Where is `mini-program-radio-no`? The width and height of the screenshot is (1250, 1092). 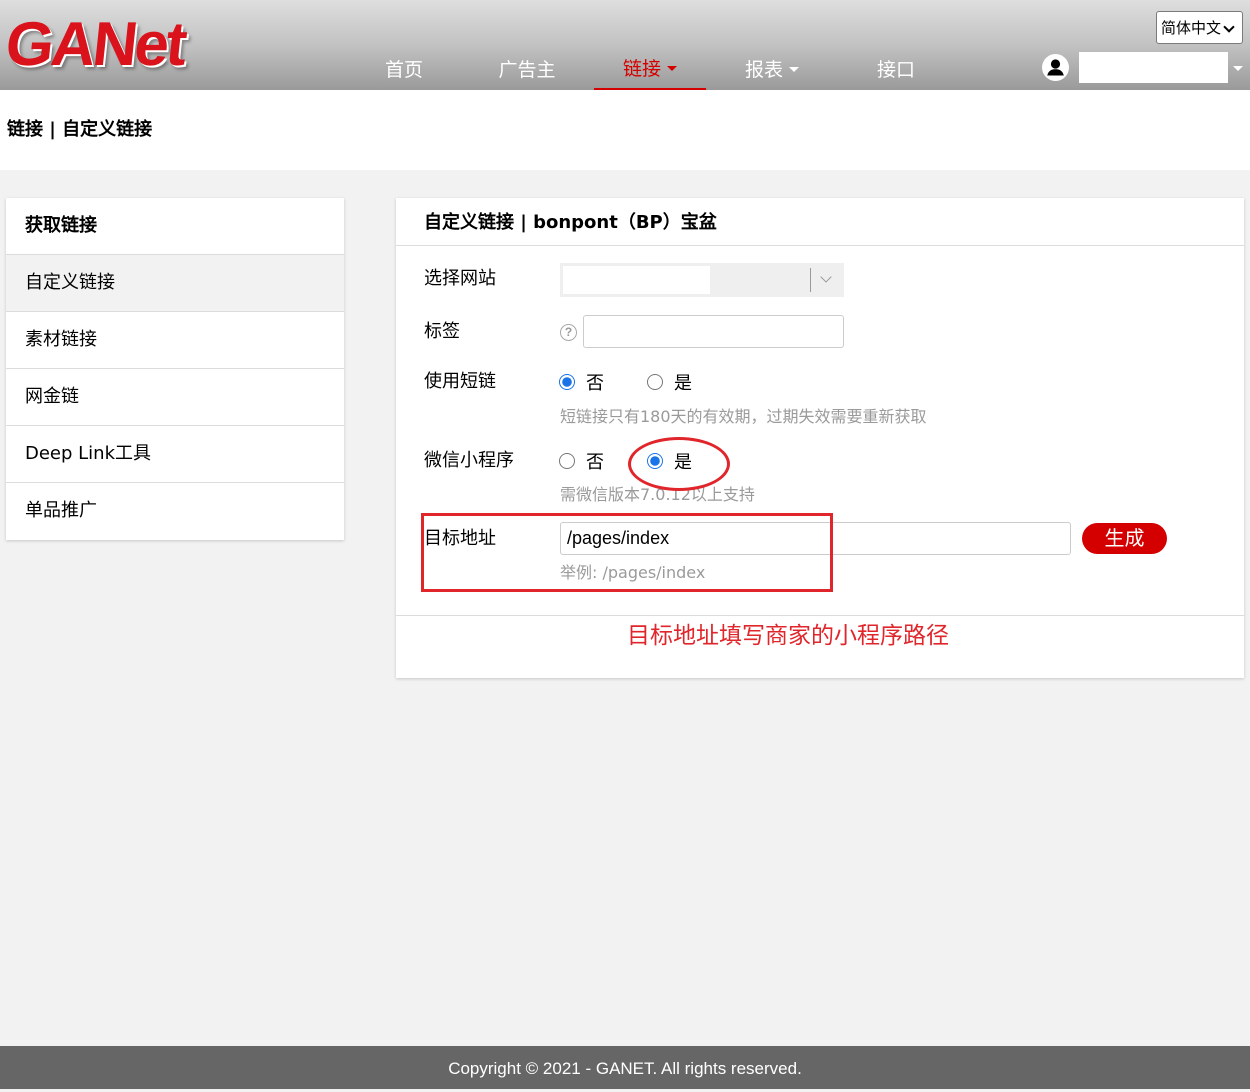 mini-program-radio-no is located at coordinates (567, 461).